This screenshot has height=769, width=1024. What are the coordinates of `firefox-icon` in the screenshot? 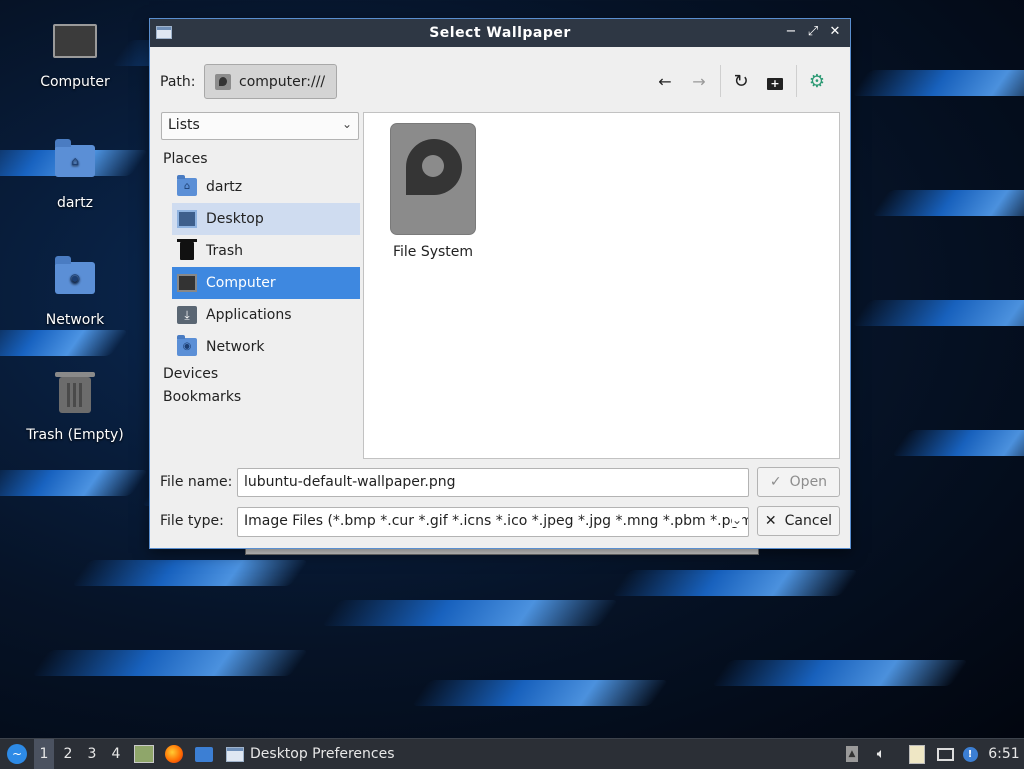 It's located at (174, 754).